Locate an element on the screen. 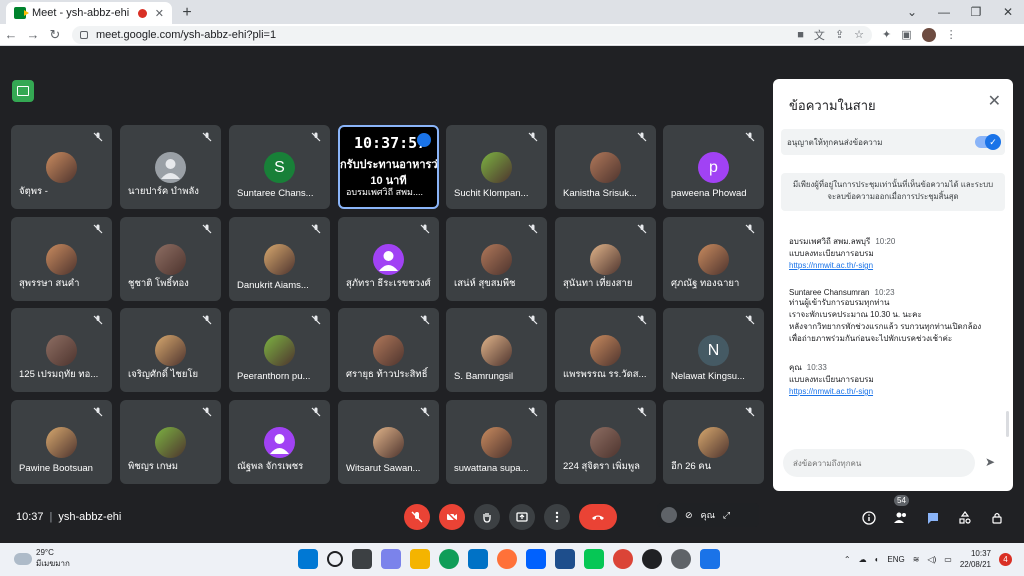  taskbar-clock: 10:37 22/08/21 is located at coordinates (975, 559).